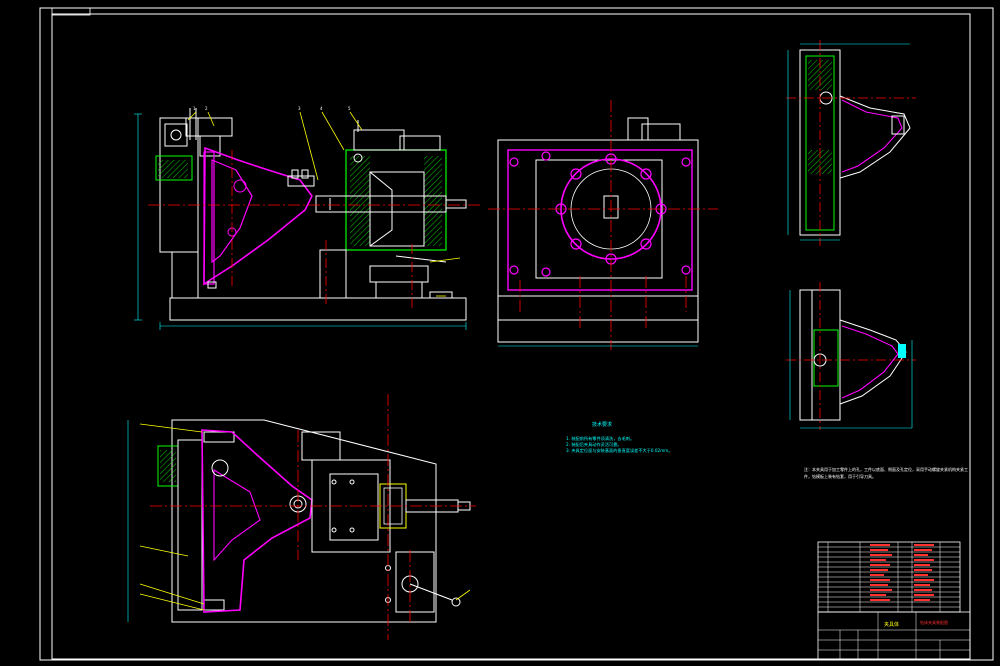  Describe the element at coordinates (349, 108) in the screenshot. I see `svg-text: 5` at that location.